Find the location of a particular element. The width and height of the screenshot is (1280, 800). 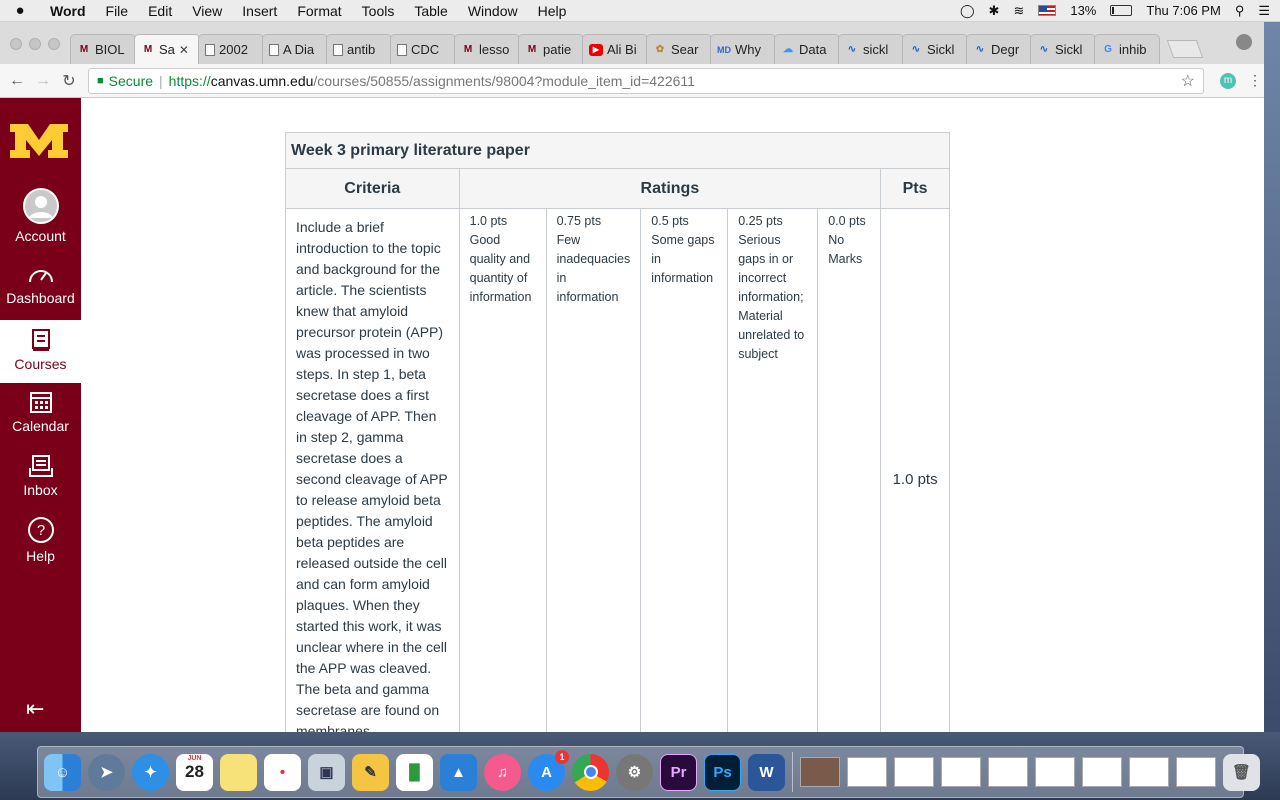

apple-menu-icon: ● is located at coordinates (20, 10).